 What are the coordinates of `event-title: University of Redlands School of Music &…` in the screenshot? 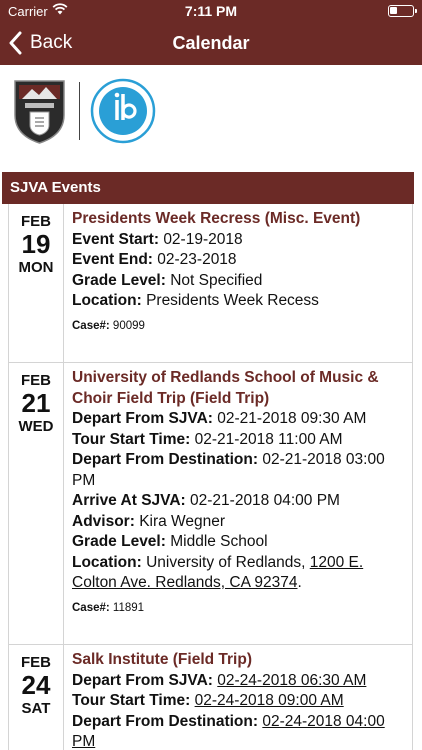 It's located at (225, 388).